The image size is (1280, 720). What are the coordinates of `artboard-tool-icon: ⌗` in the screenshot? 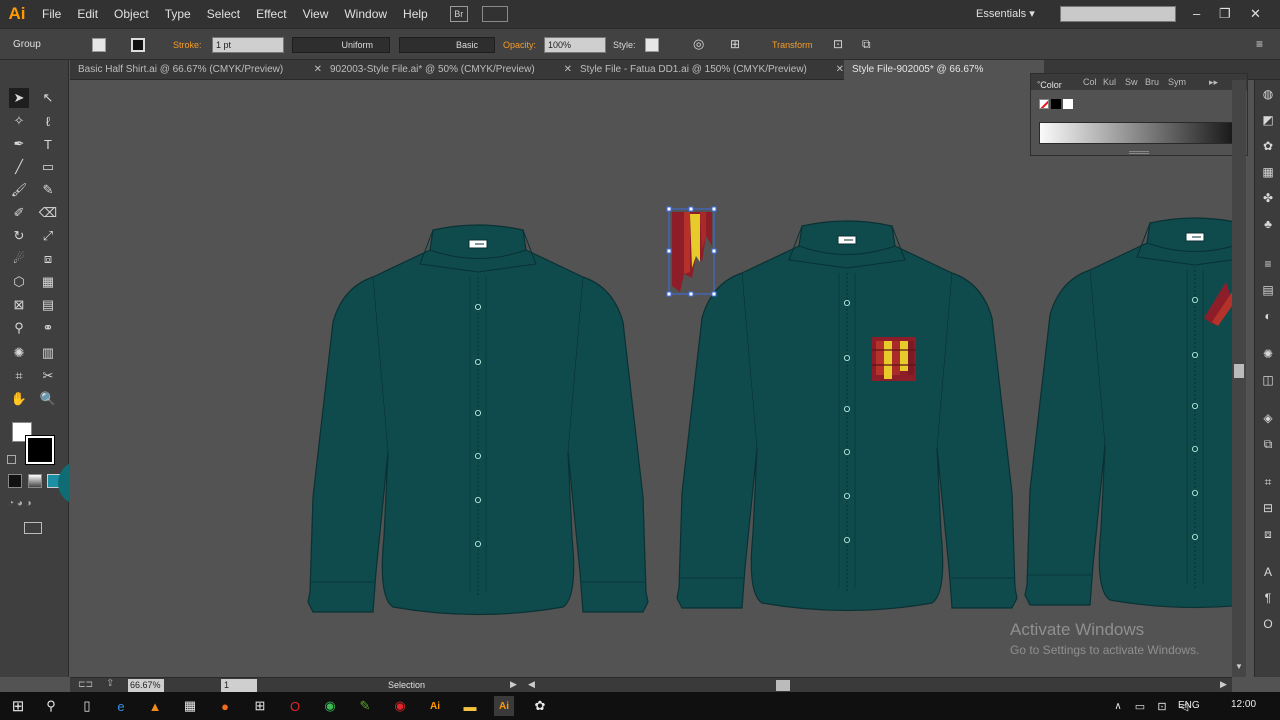 It's located at (19, 376).